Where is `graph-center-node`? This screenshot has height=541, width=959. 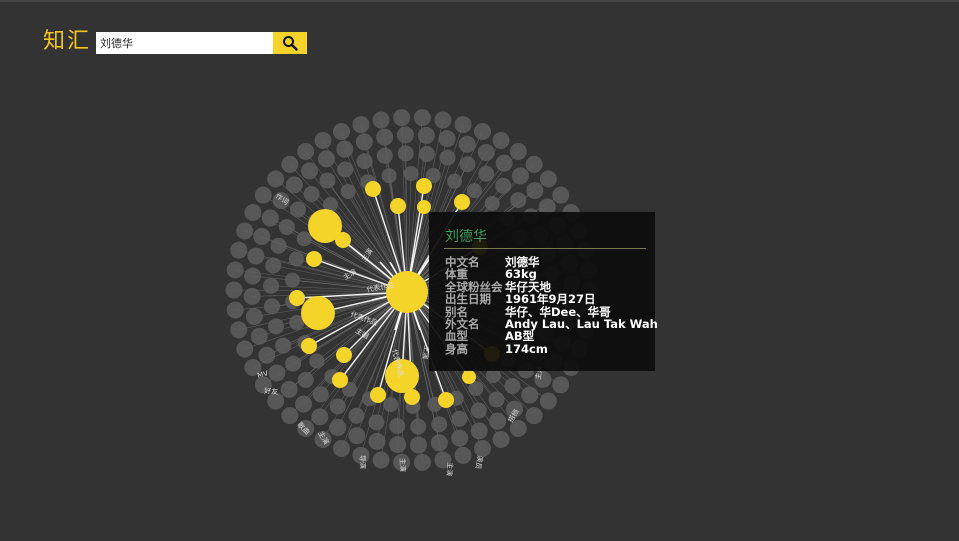 graph-center-node is located at coordinates (407, 292).